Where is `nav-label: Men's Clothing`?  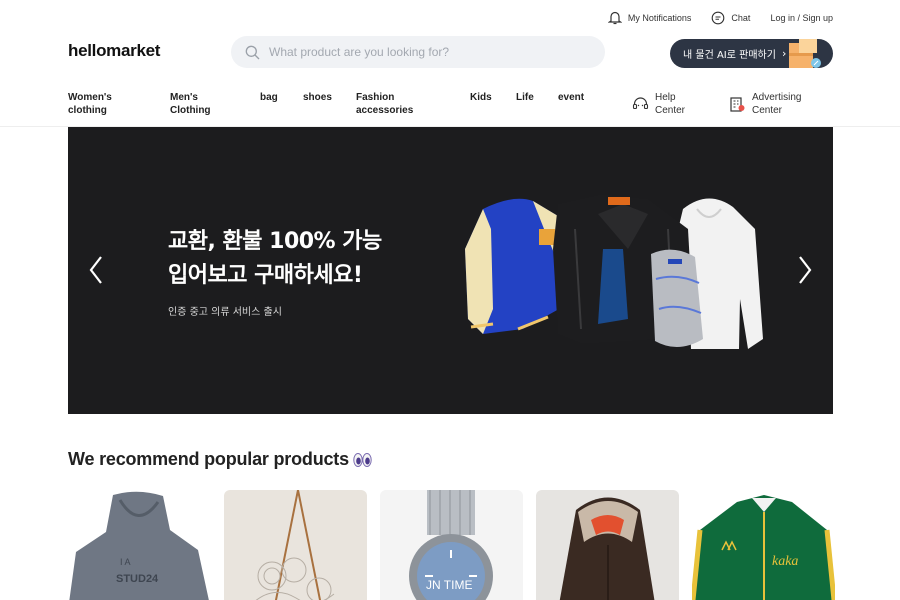
nav-label: Men's Clothing is located at coordinates (190, 104).